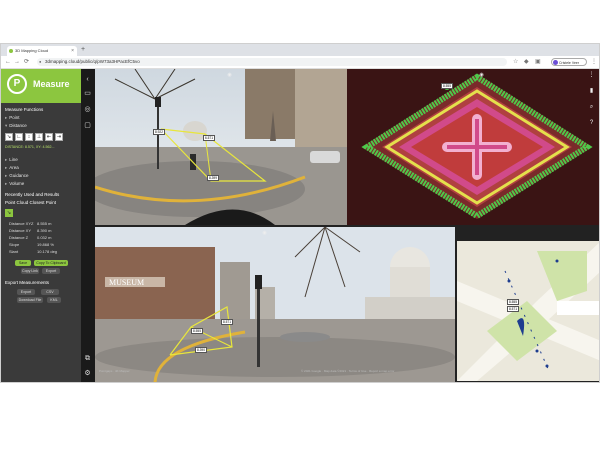 The height and width of the screenshot is (450, 600). What do you see at coordinates (87, 125) in the screenshot?
I see `bookmark-icon: ▢` at bounding box center [87, 125].